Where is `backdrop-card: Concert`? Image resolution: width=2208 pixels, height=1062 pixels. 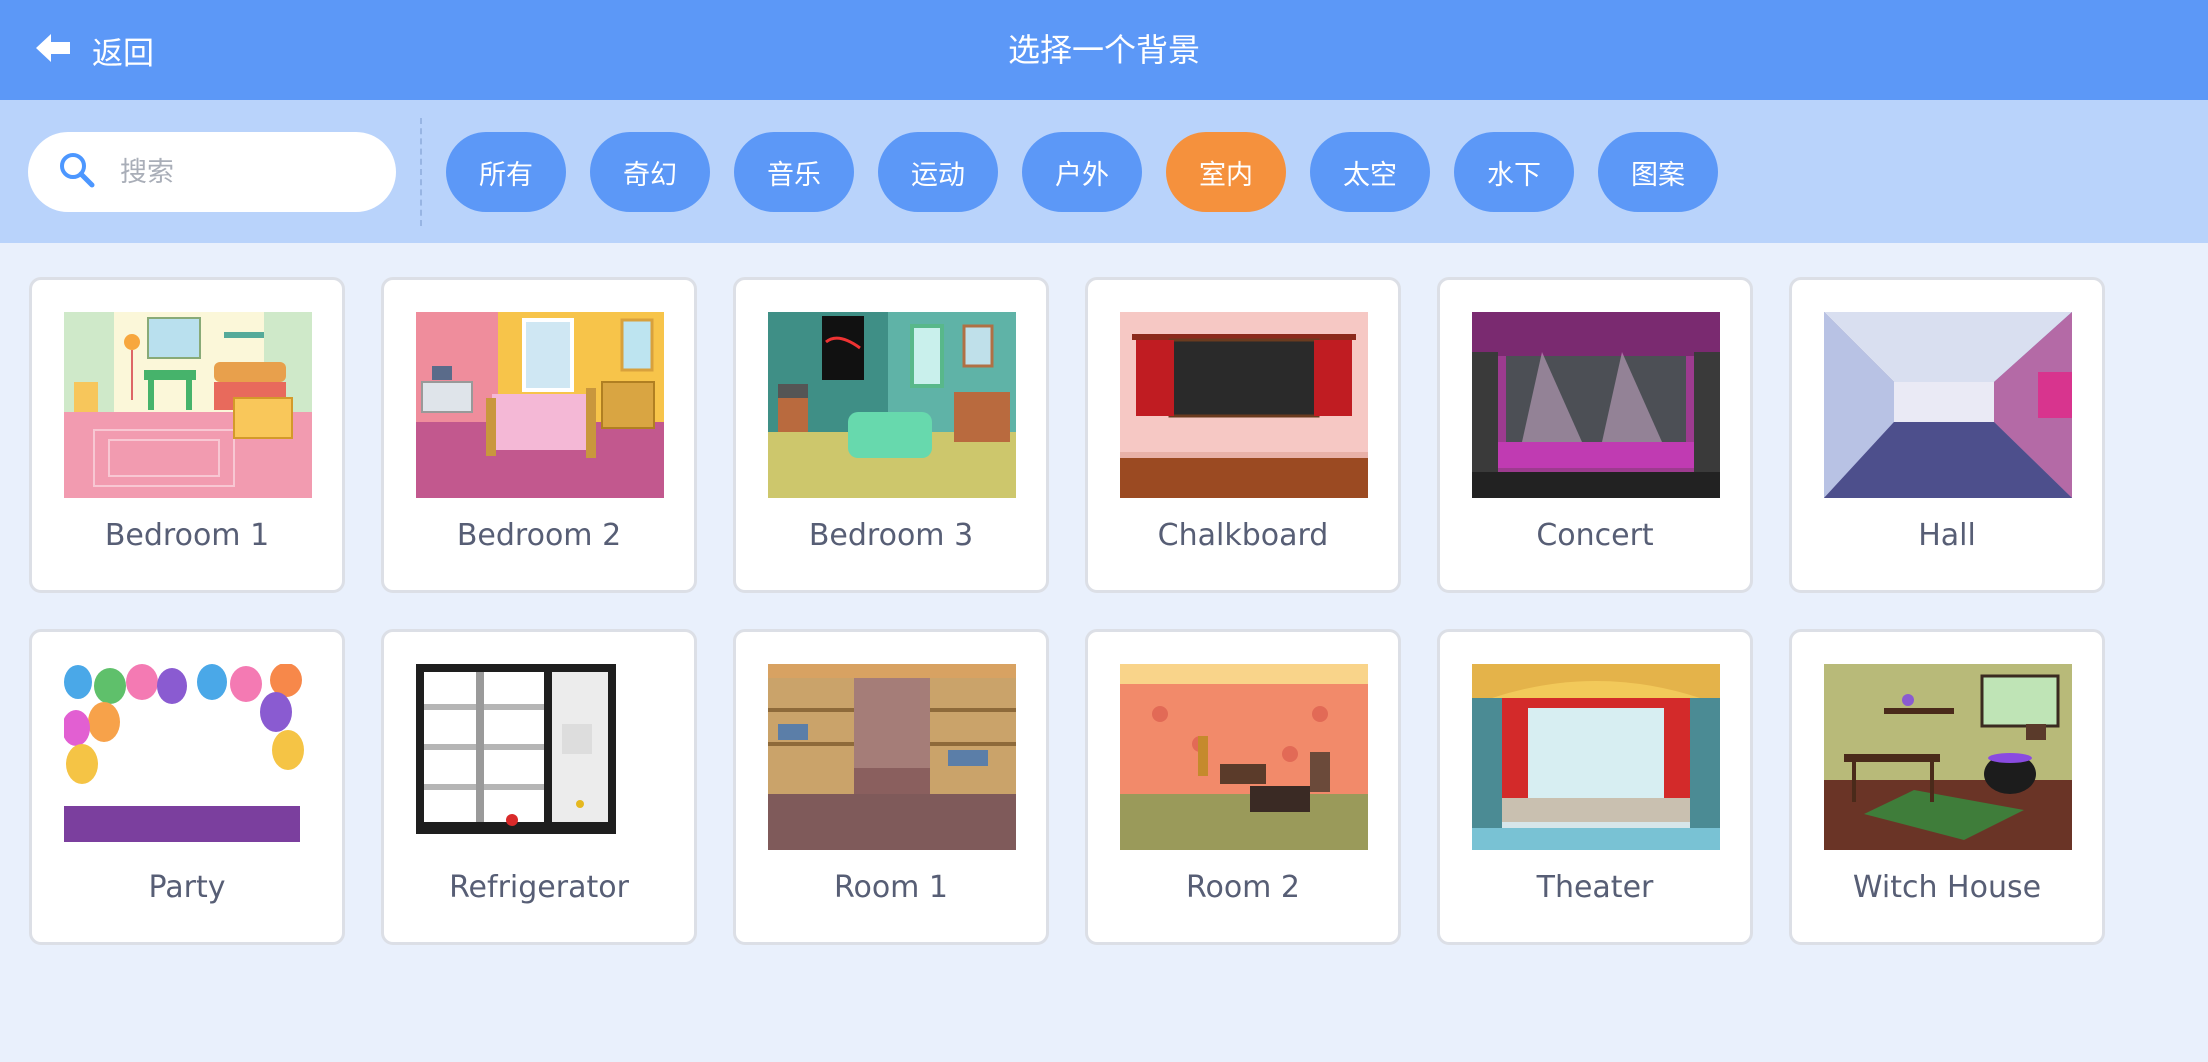 backdrop-card: Concert is located at coordinates (1595, 435).